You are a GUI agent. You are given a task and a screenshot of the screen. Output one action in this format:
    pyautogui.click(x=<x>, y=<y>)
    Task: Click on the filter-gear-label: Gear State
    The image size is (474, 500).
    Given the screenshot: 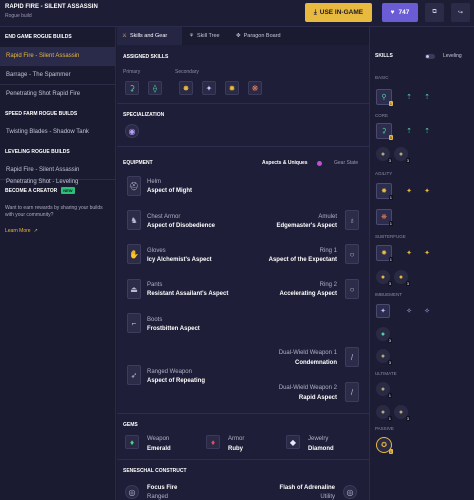 What is the action you would take?
    pyautogui.click(x=346, y=163)
    